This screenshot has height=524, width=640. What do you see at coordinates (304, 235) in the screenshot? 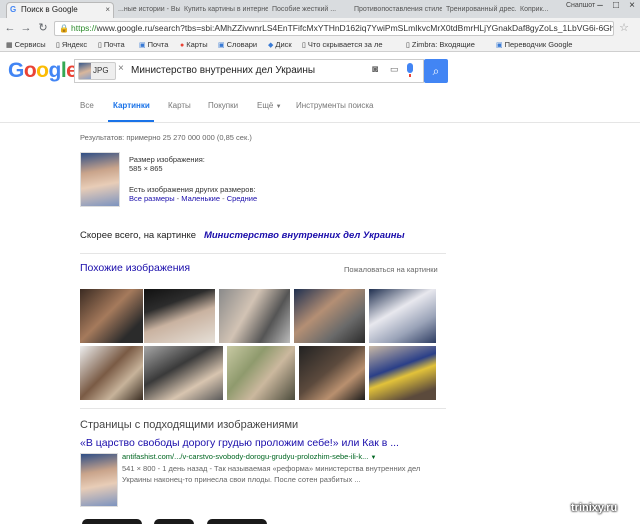
I see `best-guess-link: Министерство внутренних дел Украины` at bounding box center [304, 235].